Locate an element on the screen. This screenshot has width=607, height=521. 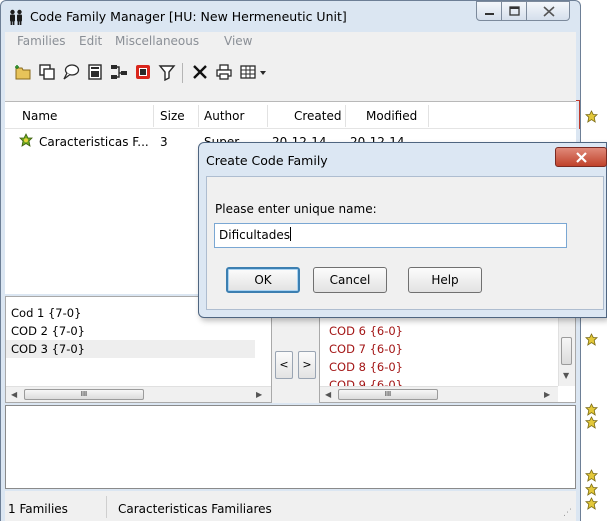
minimize-icon is located at coordinates (489, 14).